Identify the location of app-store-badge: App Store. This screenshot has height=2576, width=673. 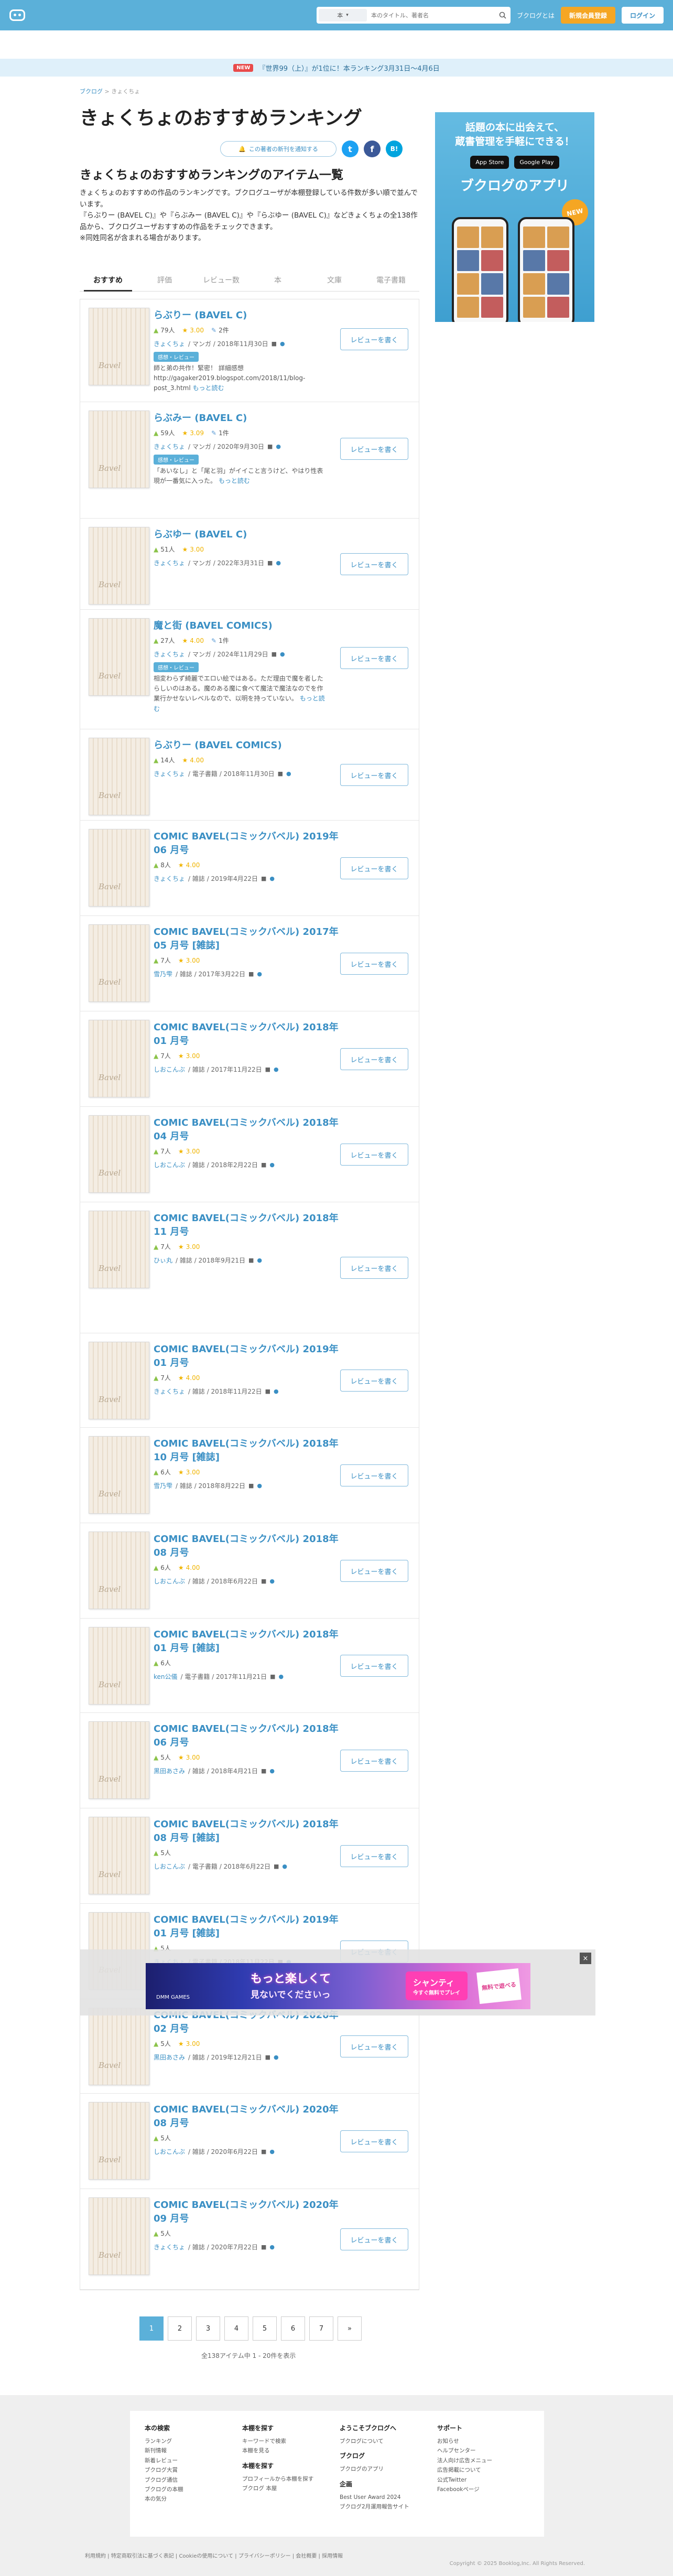
(490, 162).